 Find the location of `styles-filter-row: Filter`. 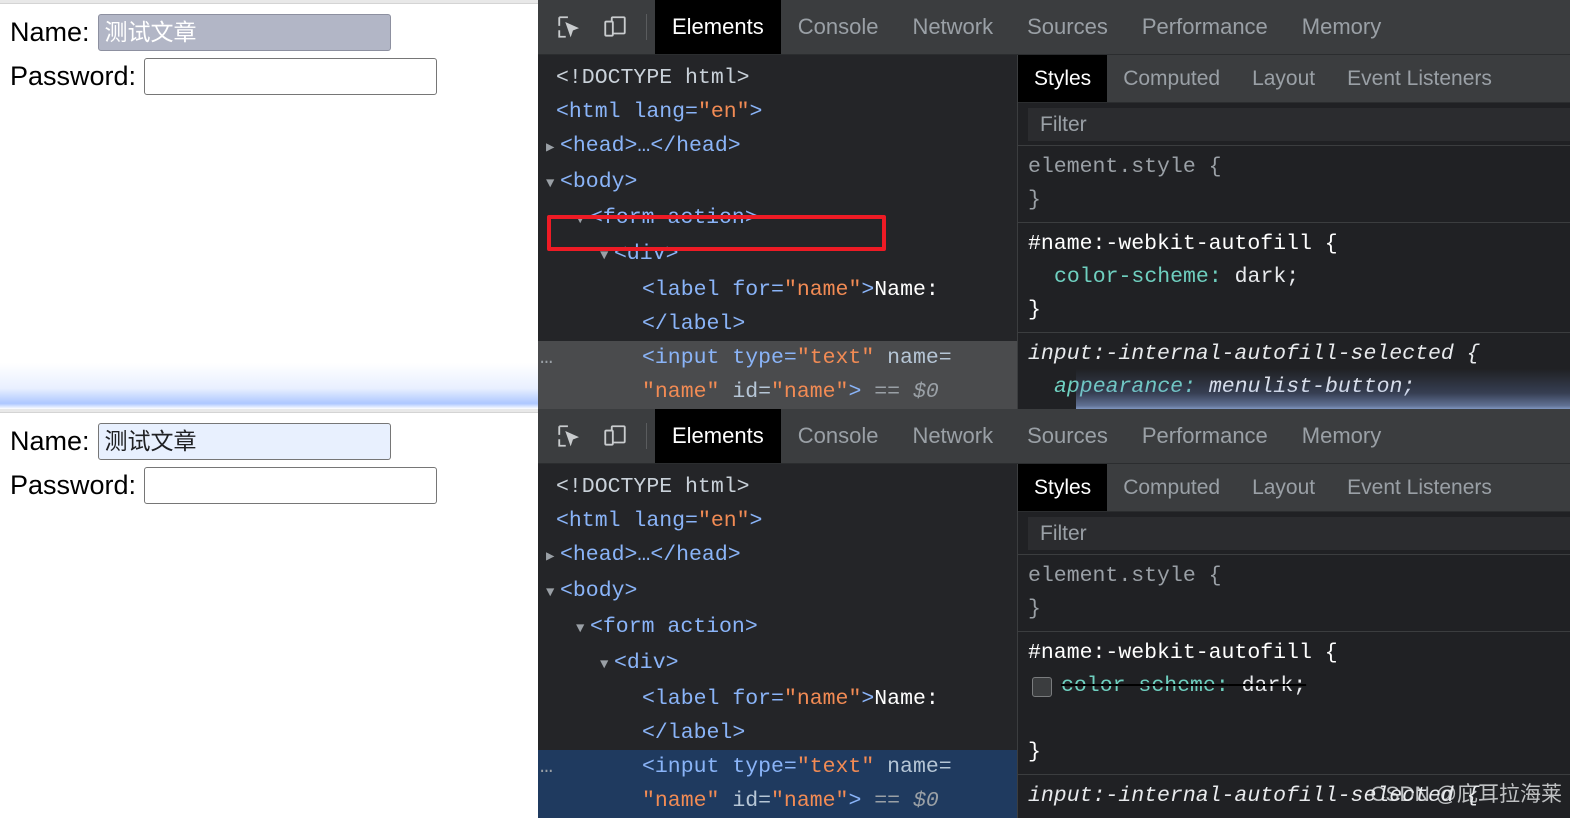

styles-filter-row: Filter is located at coordinates (1294, 533).